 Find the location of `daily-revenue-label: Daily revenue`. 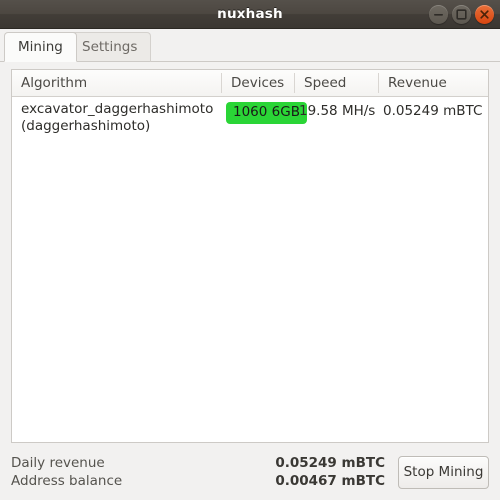

daily-revenue-label: Daily revenue is located at coordinates (58, 463).